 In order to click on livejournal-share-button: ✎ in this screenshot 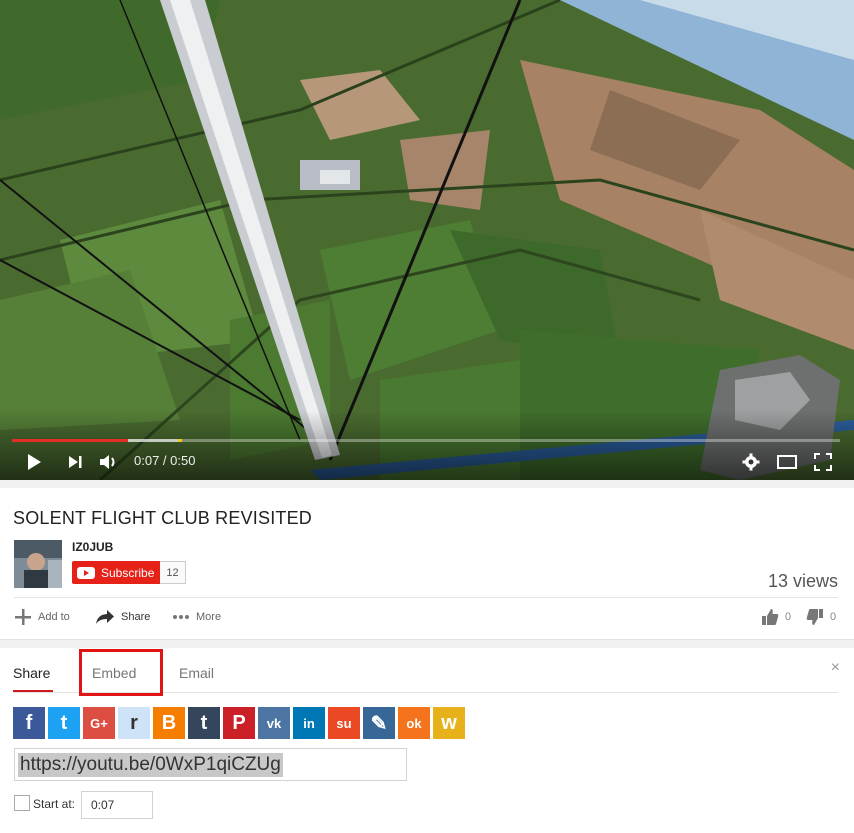, I will do `click(379, 723)`.